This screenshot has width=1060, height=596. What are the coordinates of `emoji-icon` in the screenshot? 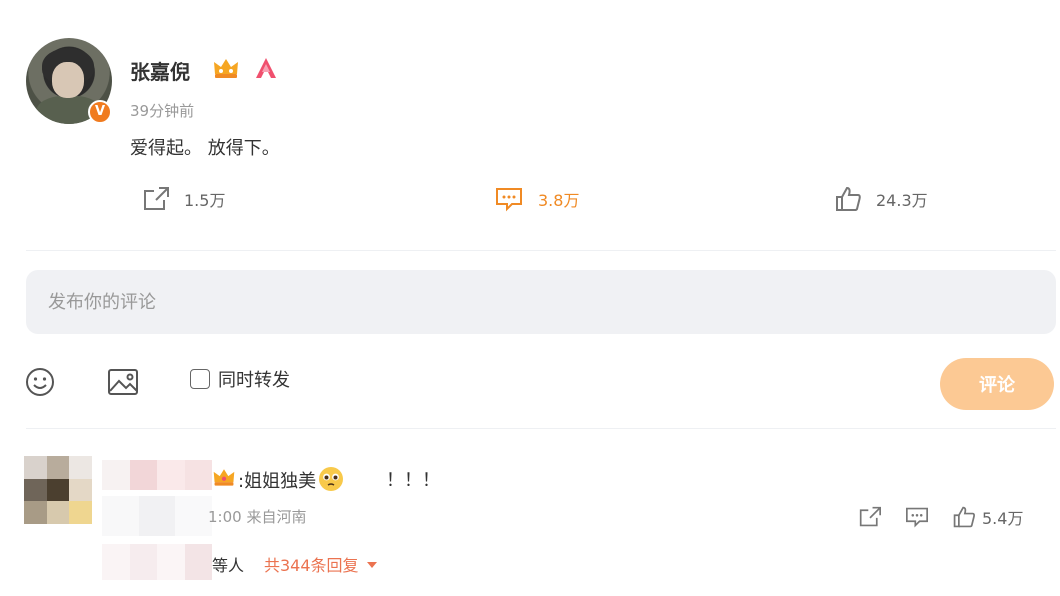 It's located at (40, 382).